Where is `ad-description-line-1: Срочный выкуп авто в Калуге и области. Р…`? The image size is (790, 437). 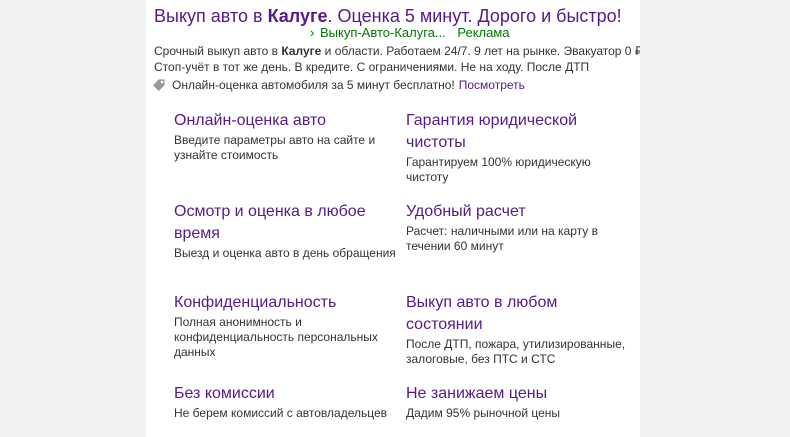
ad-description-line-1: Срочный выкуп авто в Калуге и области. Р… is located at coordinates (397, 51).